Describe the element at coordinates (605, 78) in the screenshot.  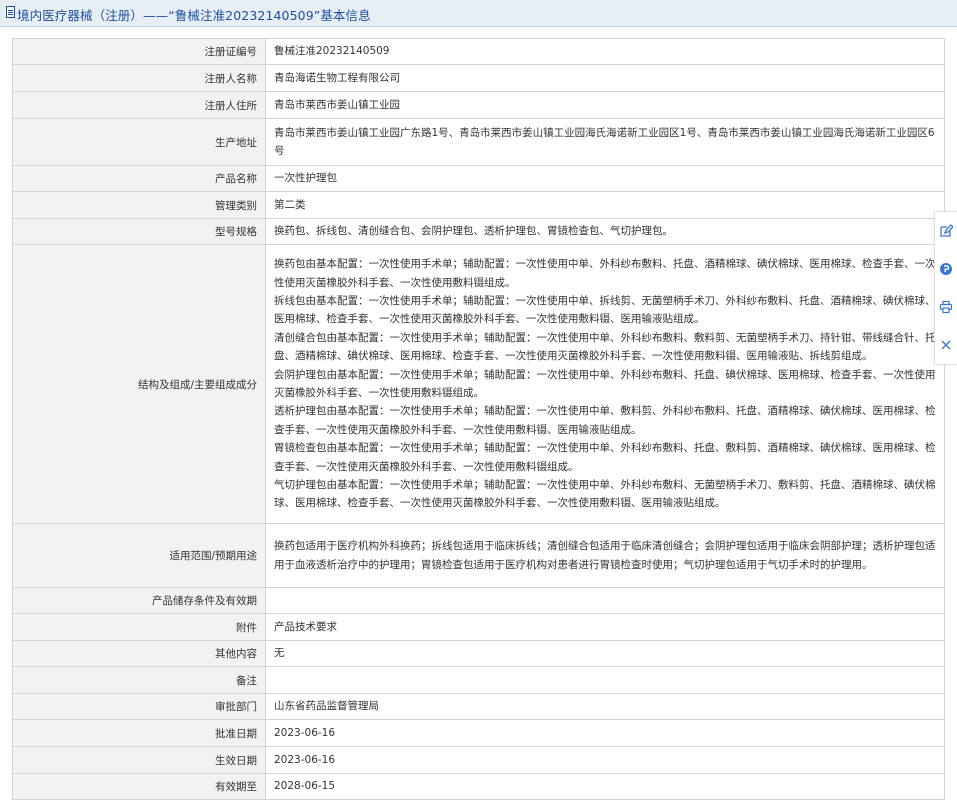
I see `row-value: 青岛海诺生物工程有限公司` at that location.